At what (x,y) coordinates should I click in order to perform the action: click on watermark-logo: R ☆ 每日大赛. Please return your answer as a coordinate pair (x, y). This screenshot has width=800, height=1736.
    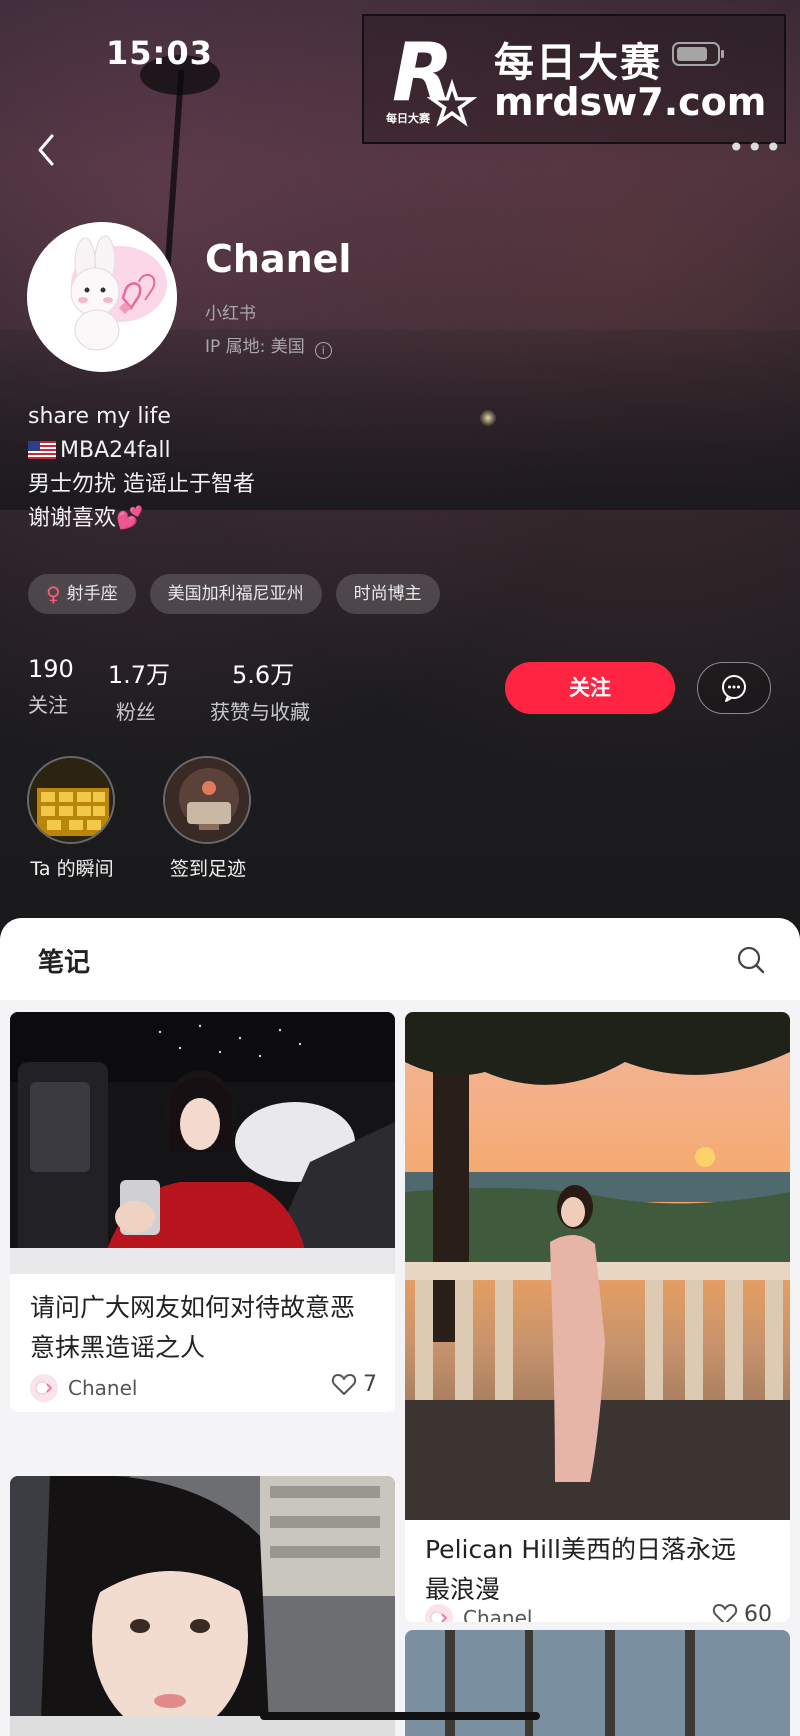
    Looking at the image, I should click on (432, 82).